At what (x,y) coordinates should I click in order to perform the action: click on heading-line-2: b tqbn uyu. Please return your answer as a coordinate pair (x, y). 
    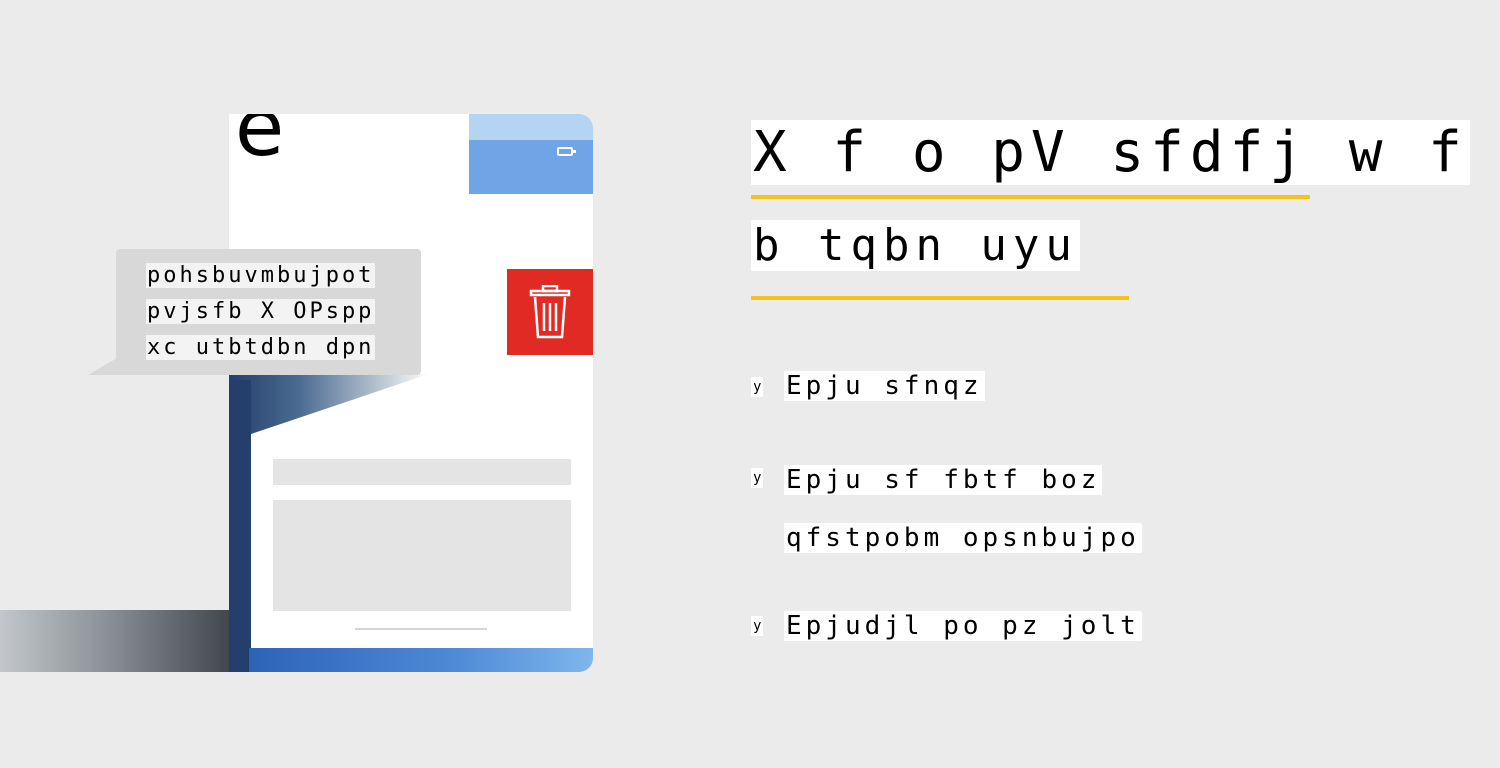
    Looking at the image, I should click on (915, 245).